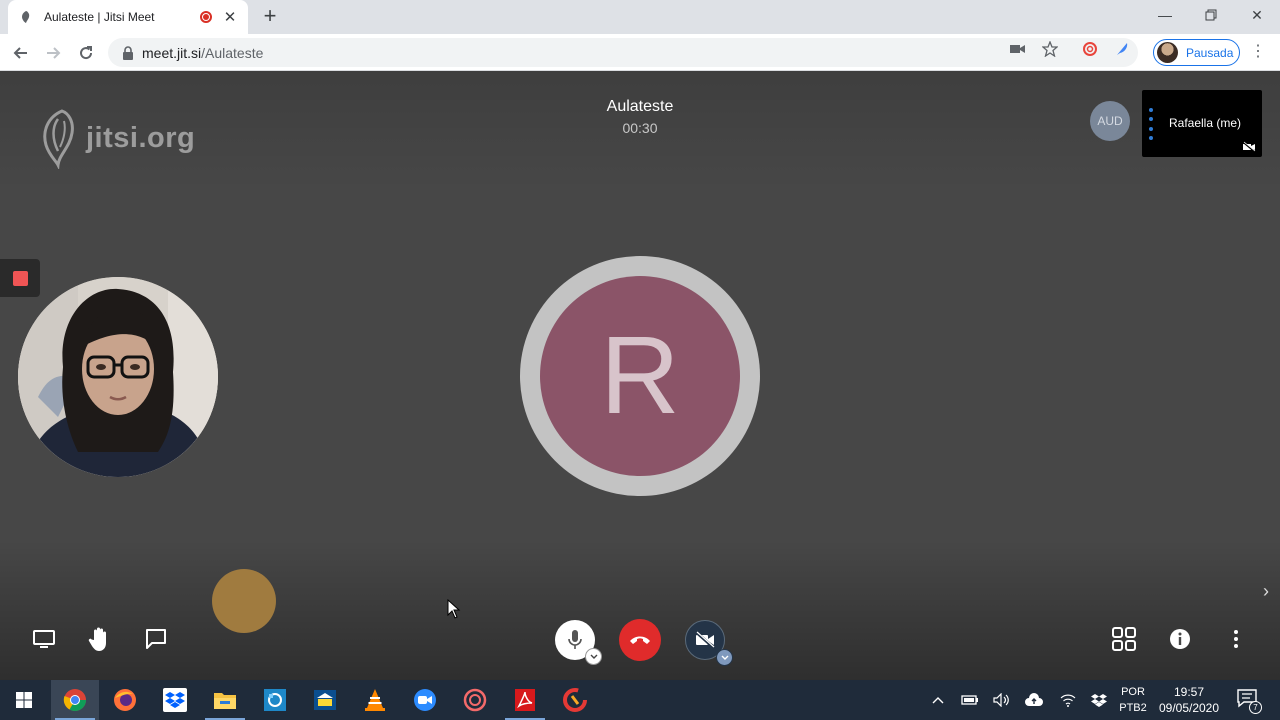  I want to click on notification-count: 7, so click(1255, 707).